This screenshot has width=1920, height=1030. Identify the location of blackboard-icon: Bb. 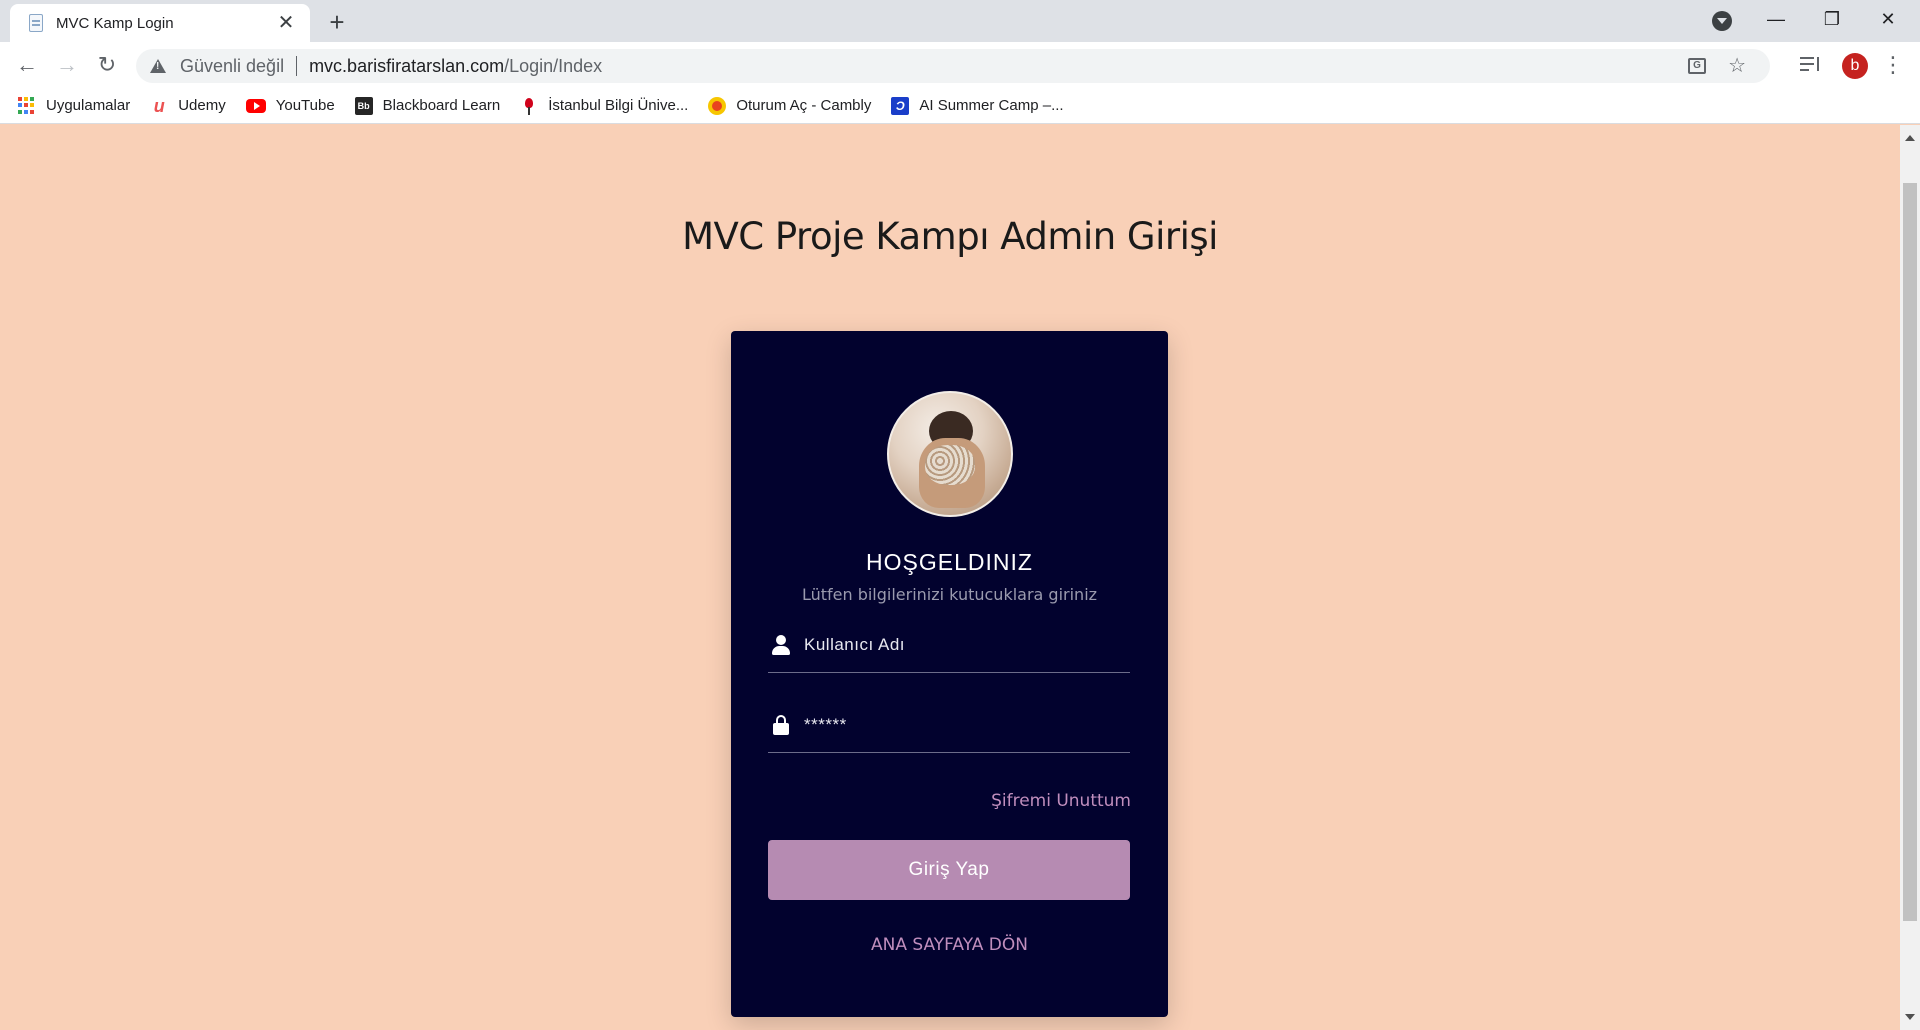
(363, 105).